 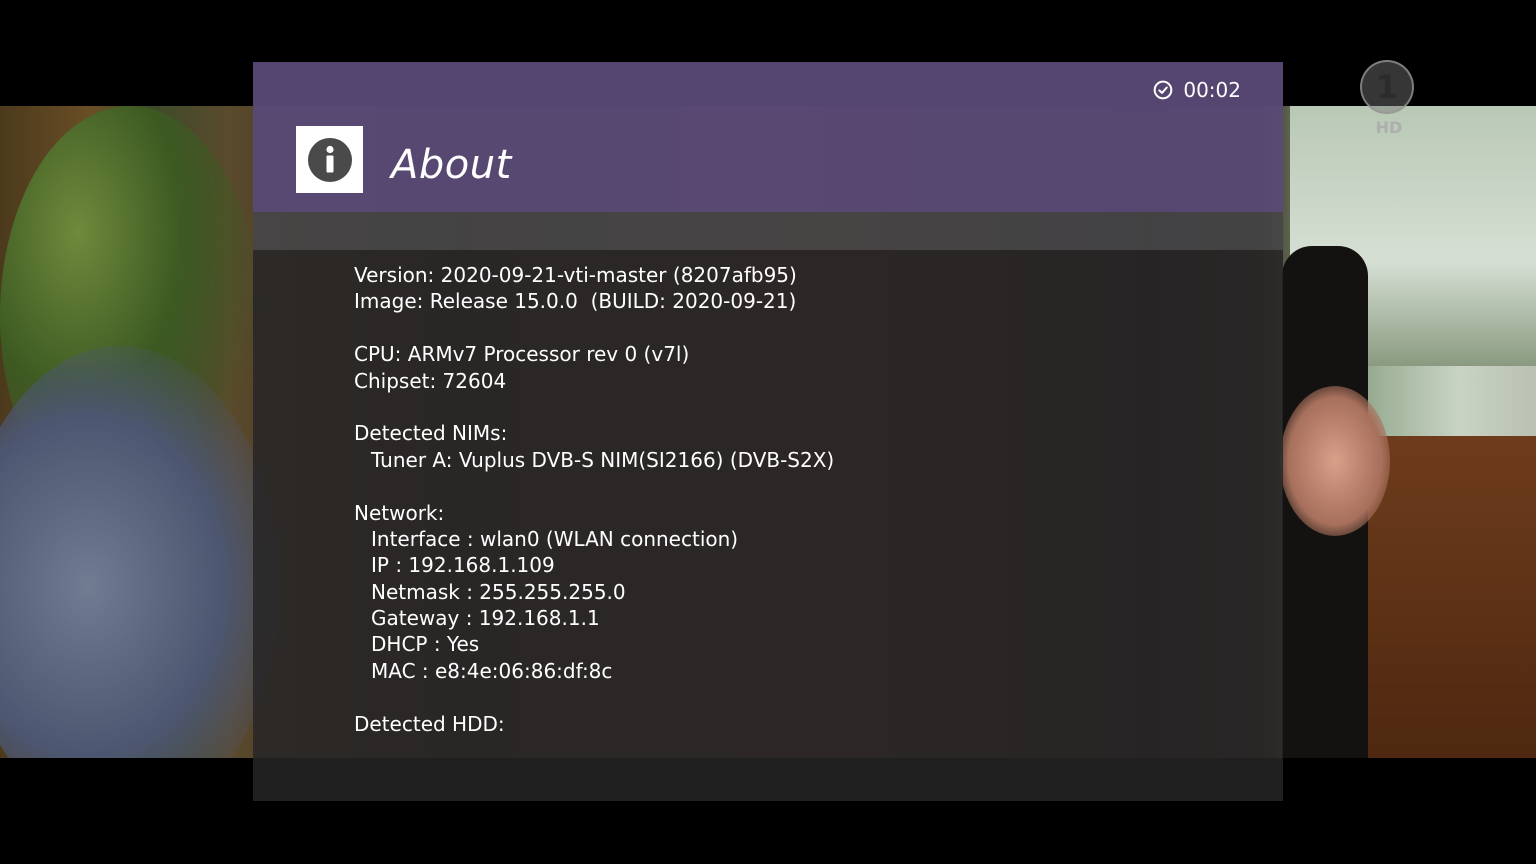 I want to click on info-icon-glyph, so click(x=329, y=159).